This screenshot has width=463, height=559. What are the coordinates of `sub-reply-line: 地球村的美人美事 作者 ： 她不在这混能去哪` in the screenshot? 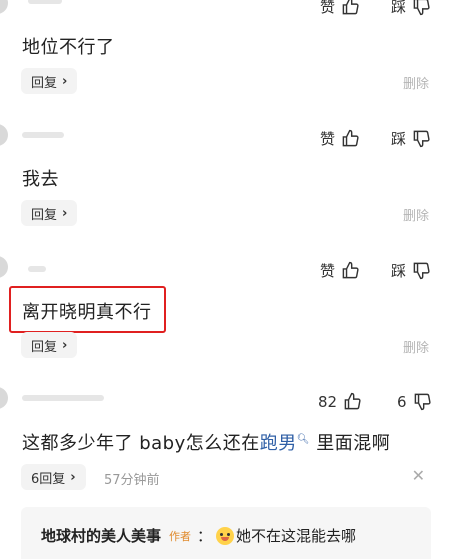 It's located at (198, 535).